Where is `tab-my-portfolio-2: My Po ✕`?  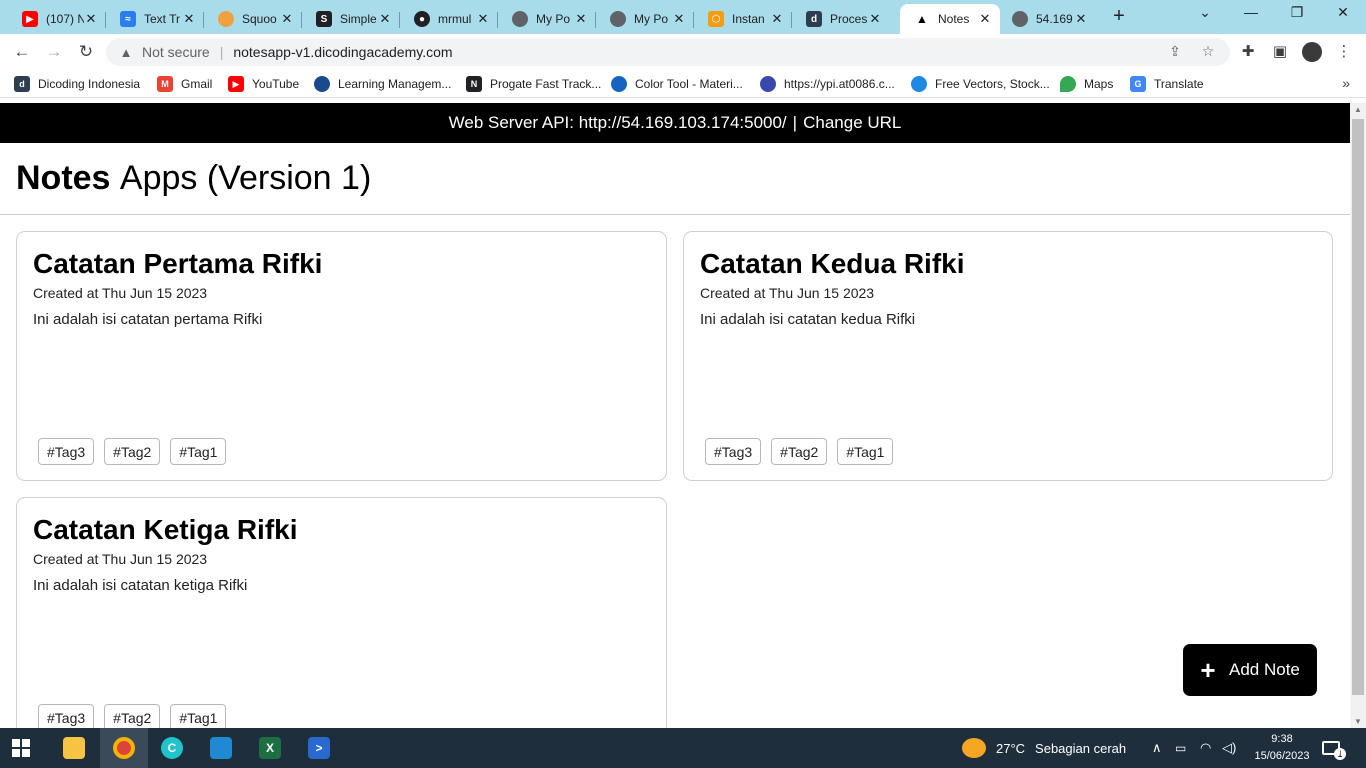 tab-my-portfolio-2: My Po ✕ is located at coordinates (645, 19).